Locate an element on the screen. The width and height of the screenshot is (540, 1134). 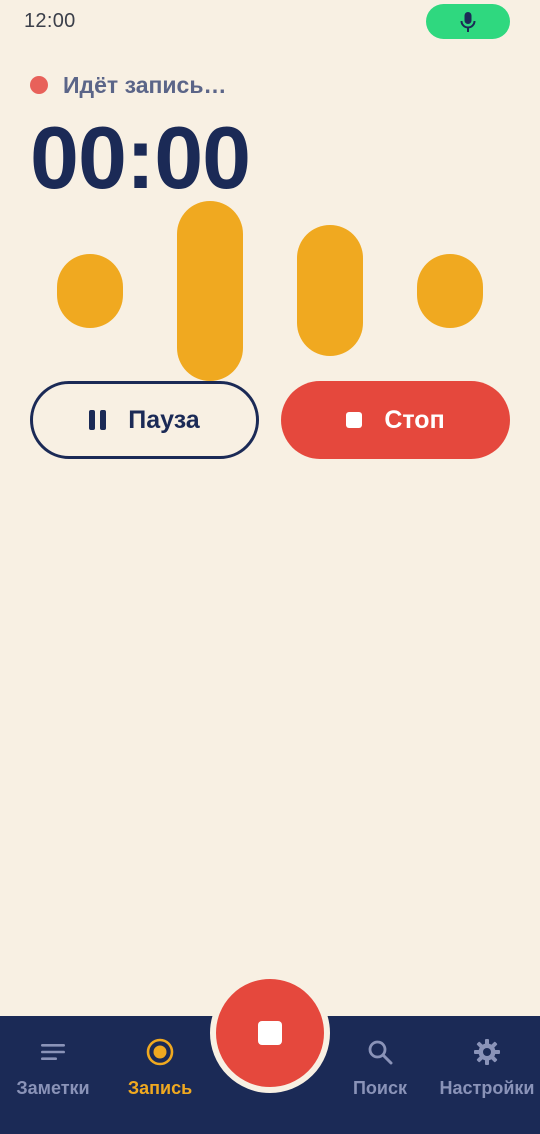
status-time: 12:00 is located at coordinates (50, 21).